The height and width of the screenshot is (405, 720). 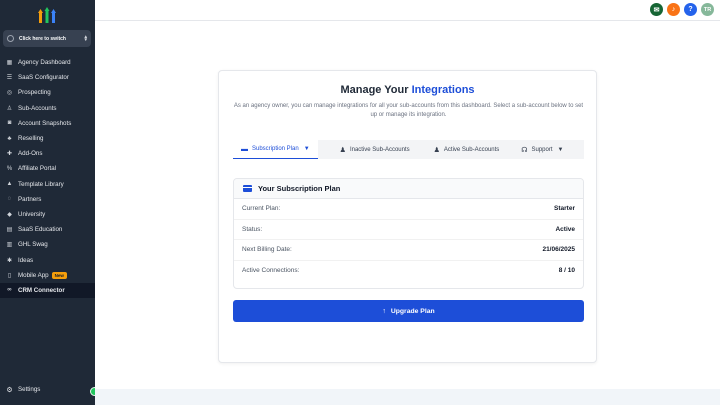 I want to click on plan-row-status: Status: Active, so click(x=408, y=230).